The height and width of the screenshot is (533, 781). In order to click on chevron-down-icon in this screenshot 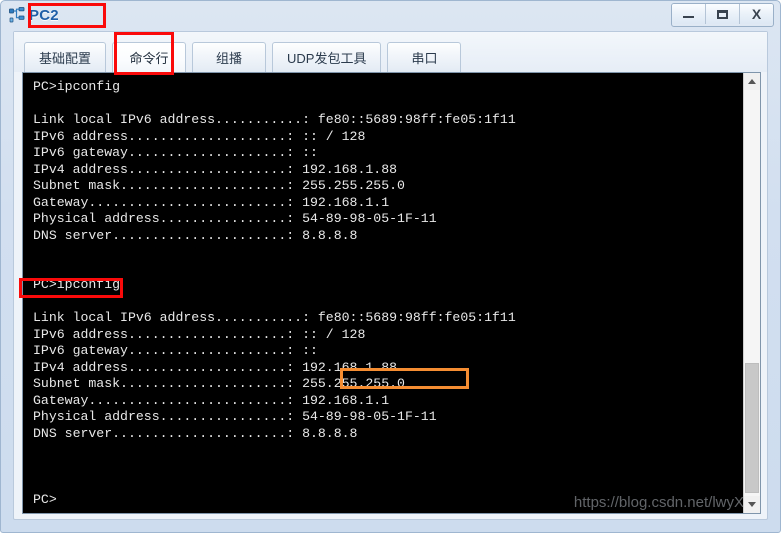, I will do `click(752, 504)`.